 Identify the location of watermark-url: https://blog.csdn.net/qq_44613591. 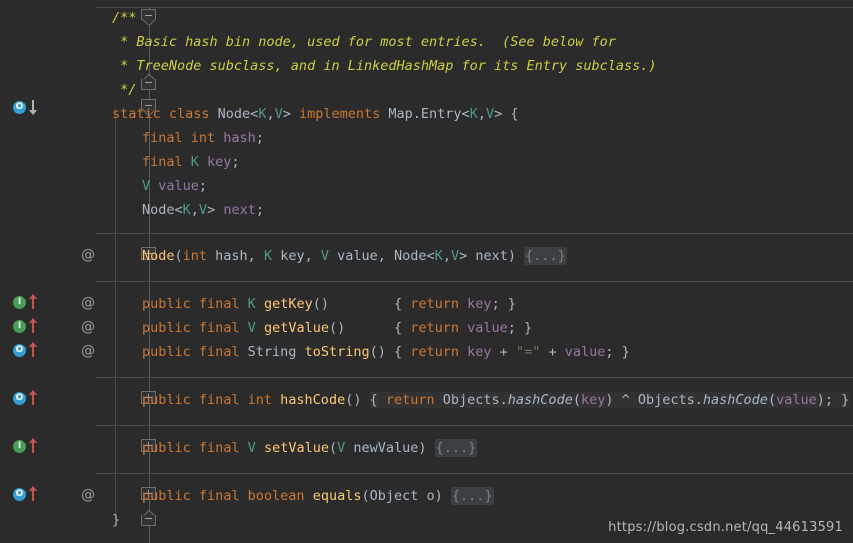
(725, 527).